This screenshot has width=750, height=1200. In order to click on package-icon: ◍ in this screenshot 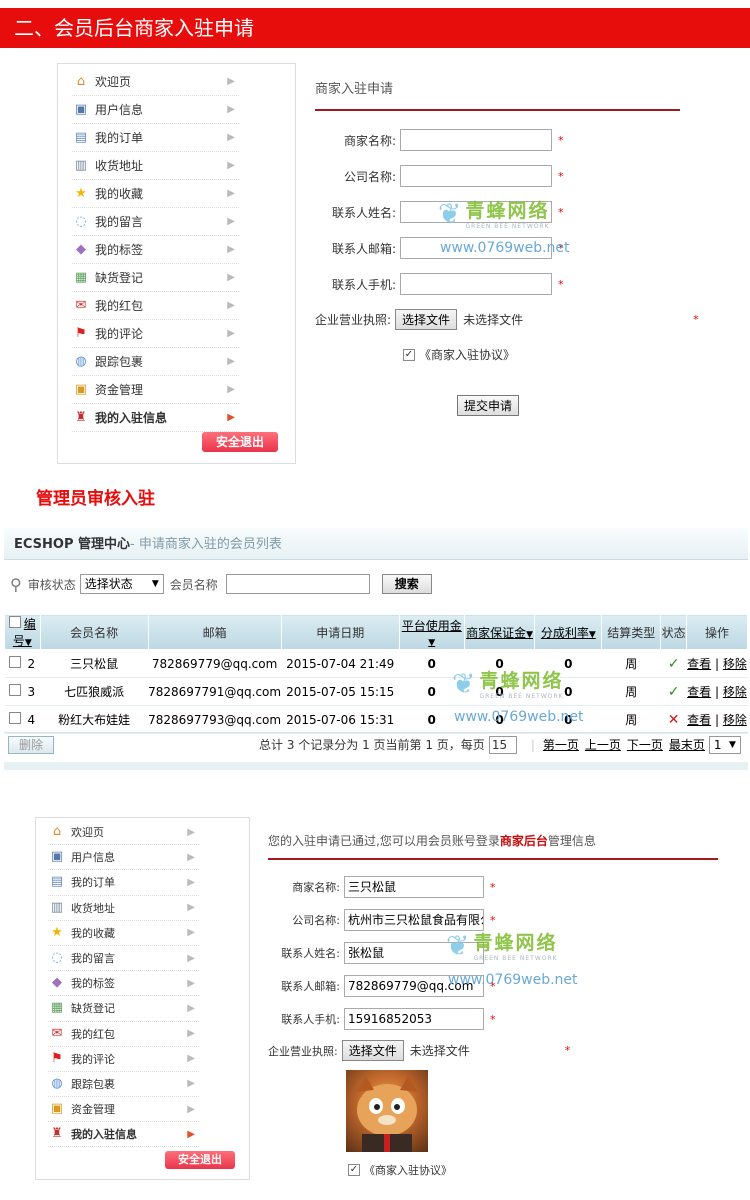, I will do `click(57, 1083)`.